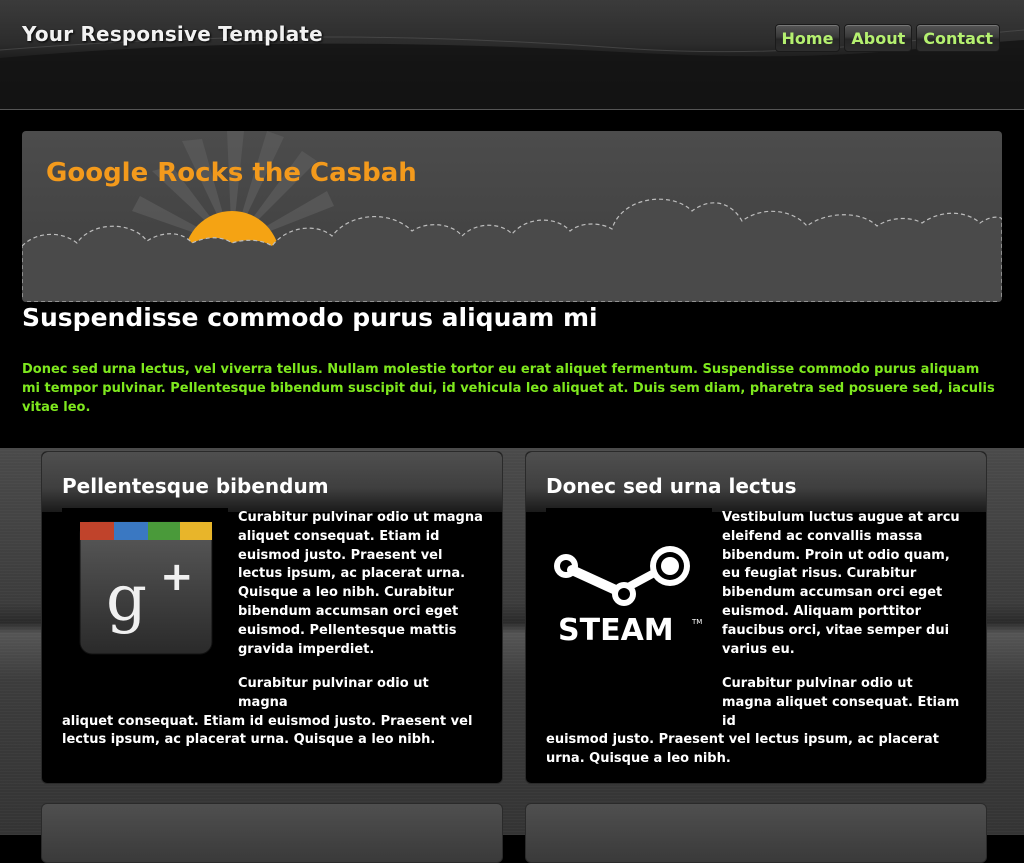 Image resolution: width=1024 pixels, height=863 pixels. What do you see at coordinates (126, 599) in the screenshot?
I see `svg-text: g` at bounding box center [126, 599].